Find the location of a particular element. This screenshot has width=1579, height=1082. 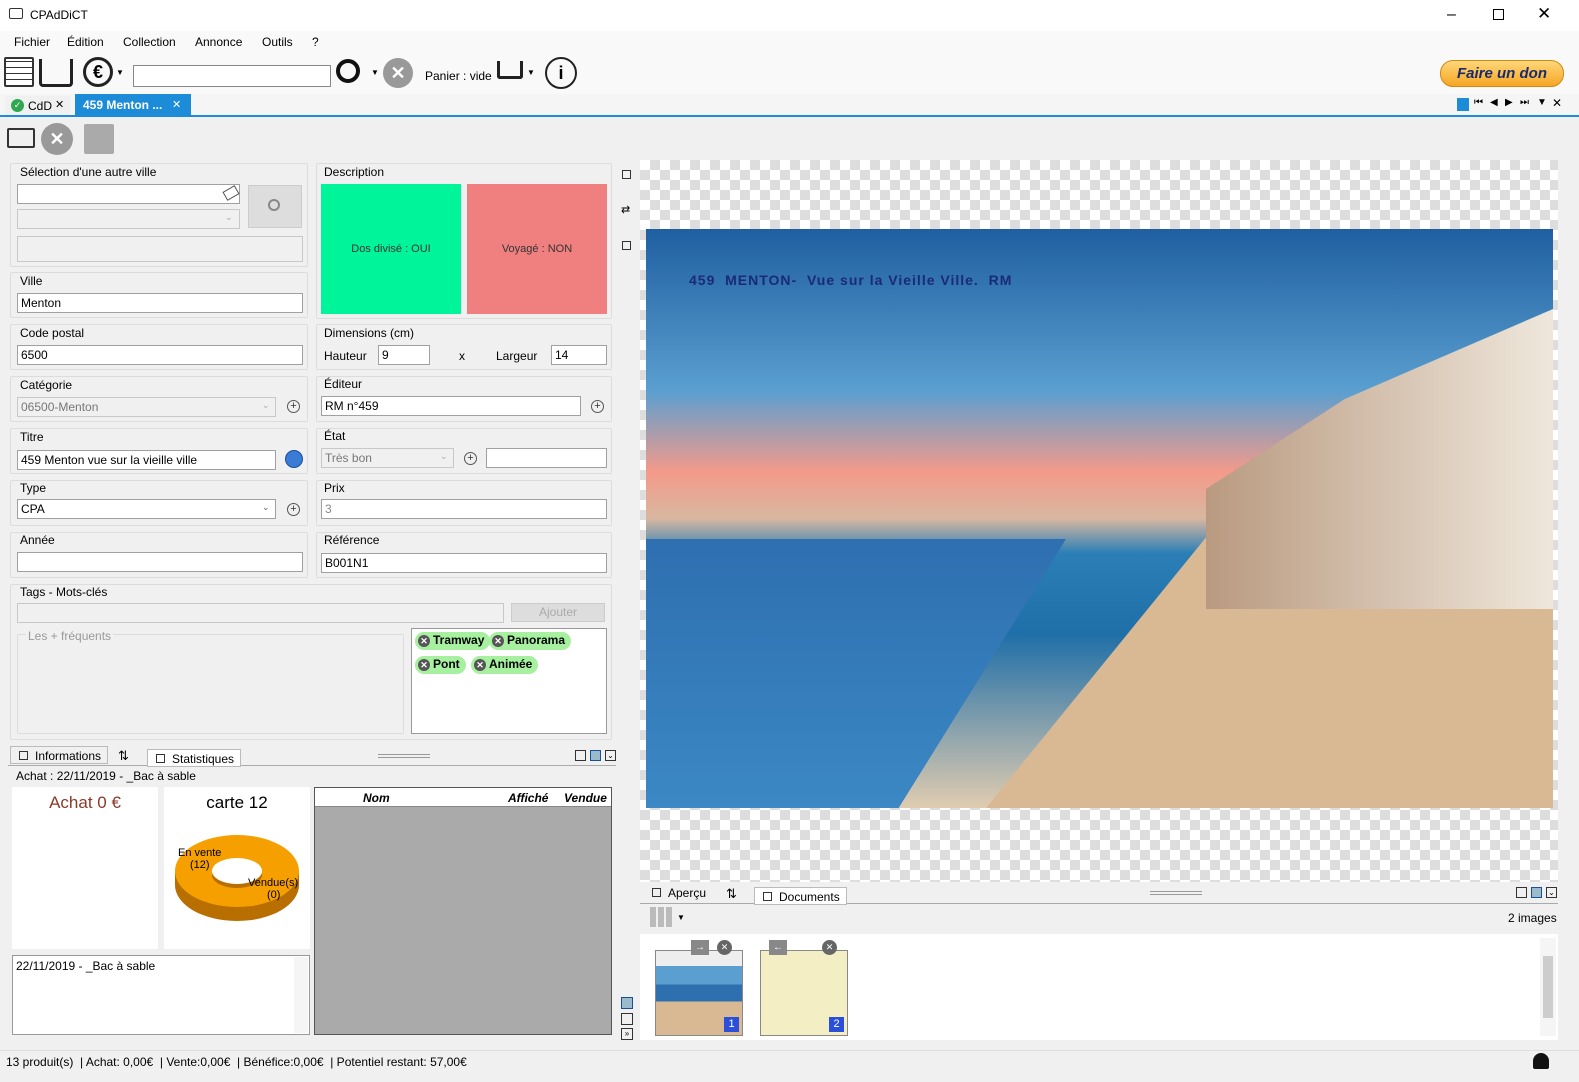

thumbnail-back: 2 is located at coordinates (804, 993).